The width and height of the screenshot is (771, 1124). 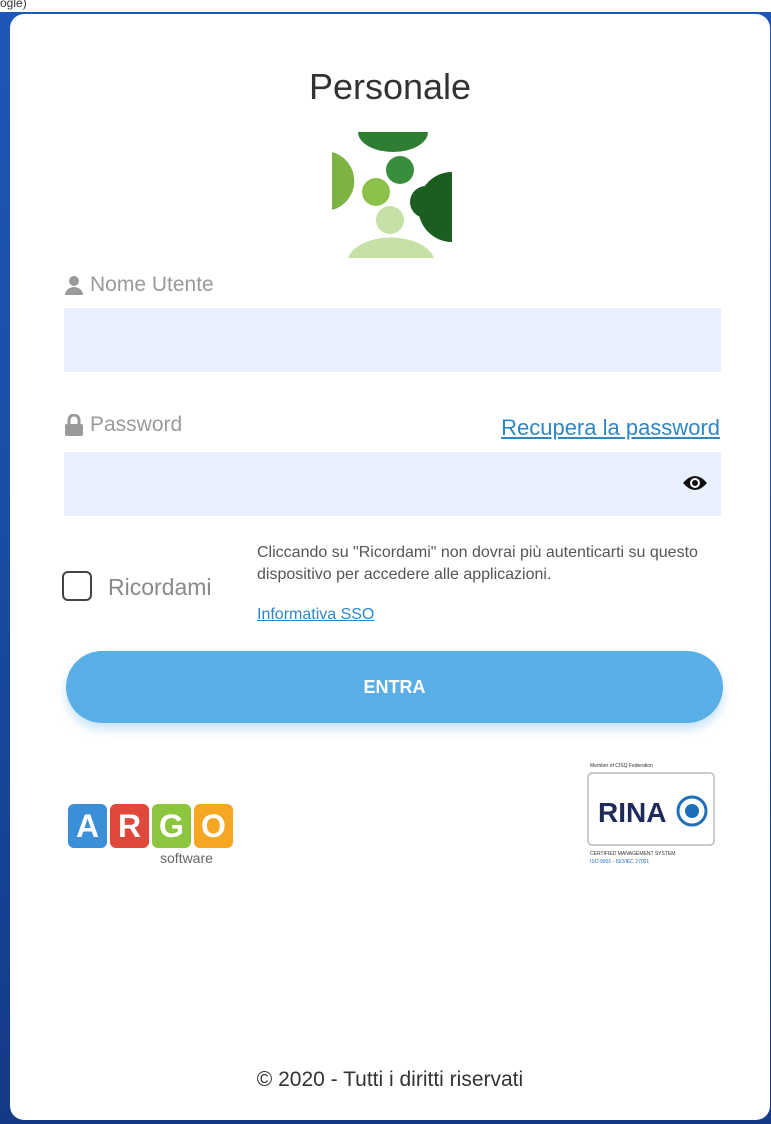 What do you see at coordinates (152, 284) in the screenshot?
I see `username-label: Nome Utente` at bounding box center [152, 284].